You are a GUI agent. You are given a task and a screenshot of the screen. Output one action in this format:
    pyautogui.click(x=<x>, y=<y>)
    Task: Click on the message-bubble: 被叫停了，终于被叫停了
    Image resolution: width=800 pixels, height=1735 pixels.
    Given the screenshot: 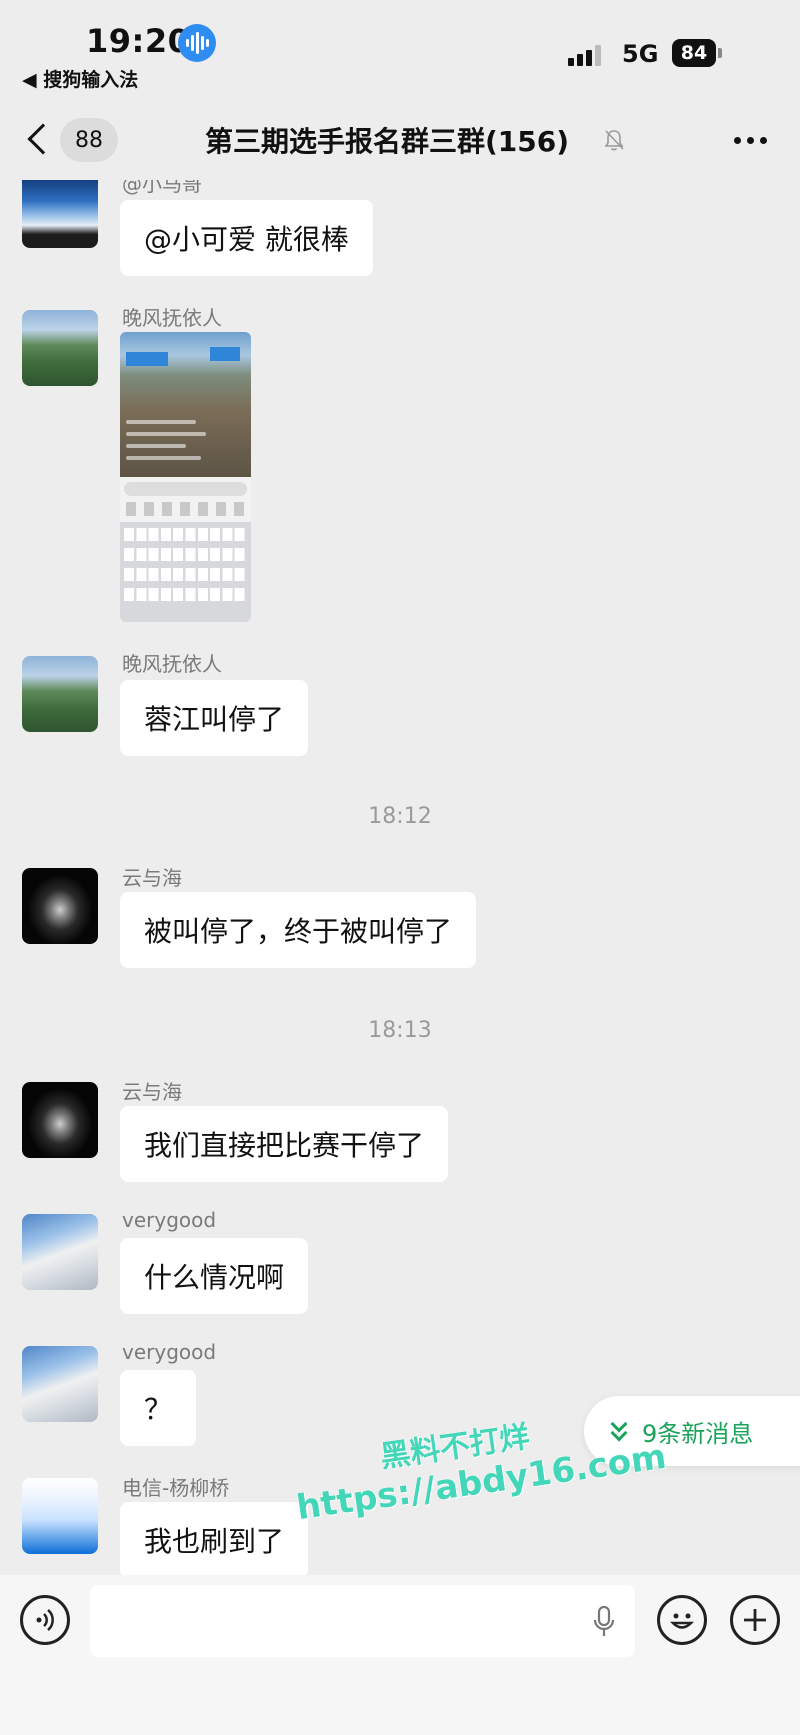 What is the action you would take?
    pyautogui.click(x=298, y=930)
    